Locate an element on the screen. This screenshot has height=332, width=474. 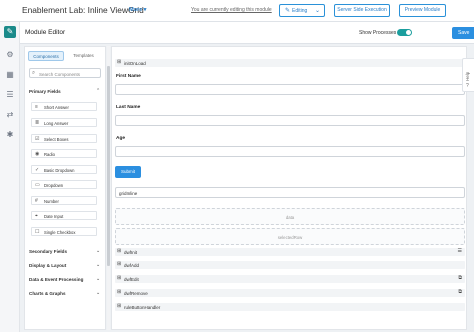
component-basic-dropdown: ✓ Basic Dropdown is located at coordinates (64, 169).